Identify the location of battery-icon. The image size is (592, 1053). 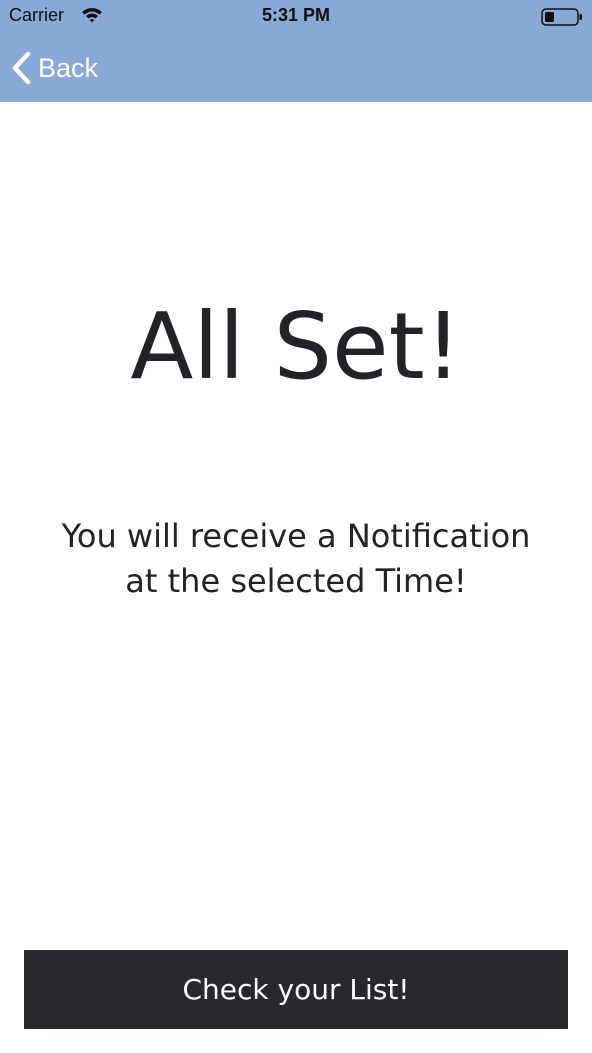
(561, 17).